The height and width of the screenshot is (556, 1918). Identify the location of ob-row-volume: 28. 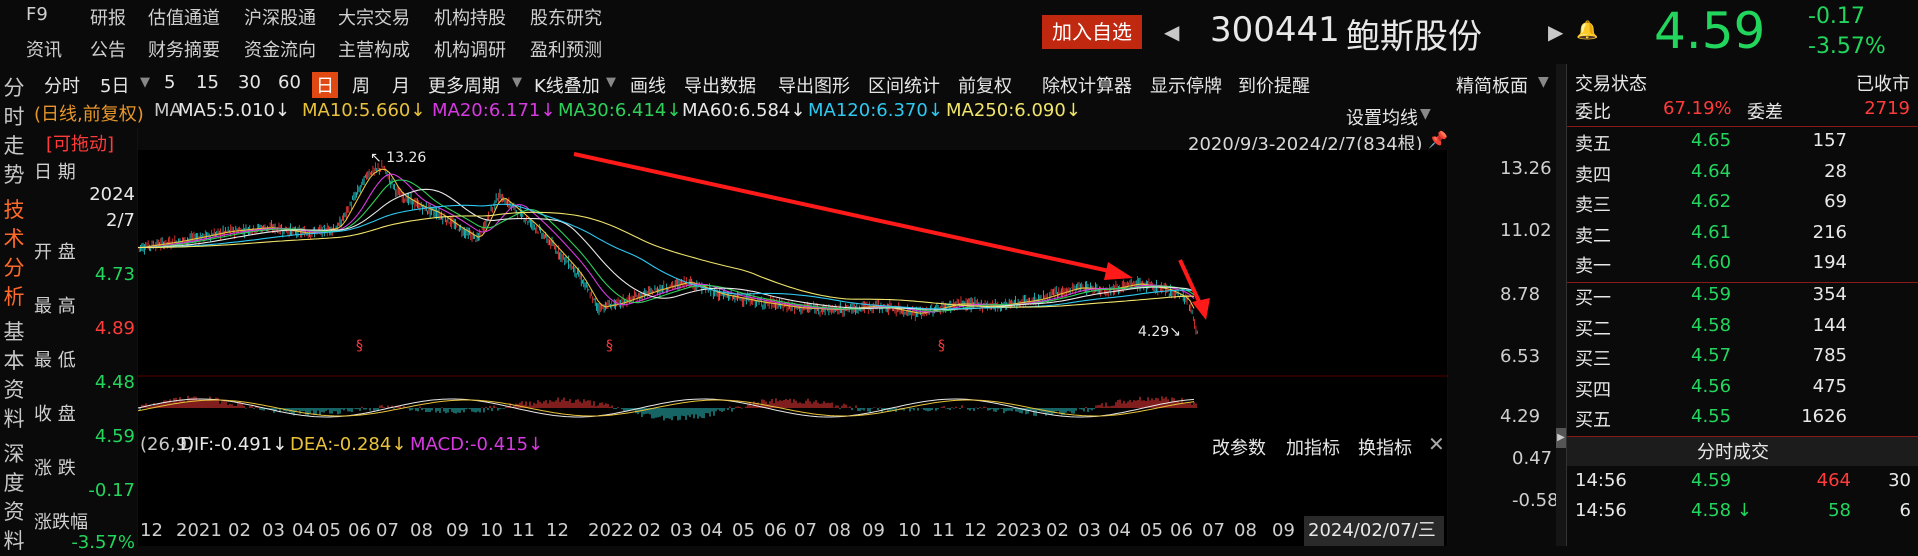
(1835, 171).